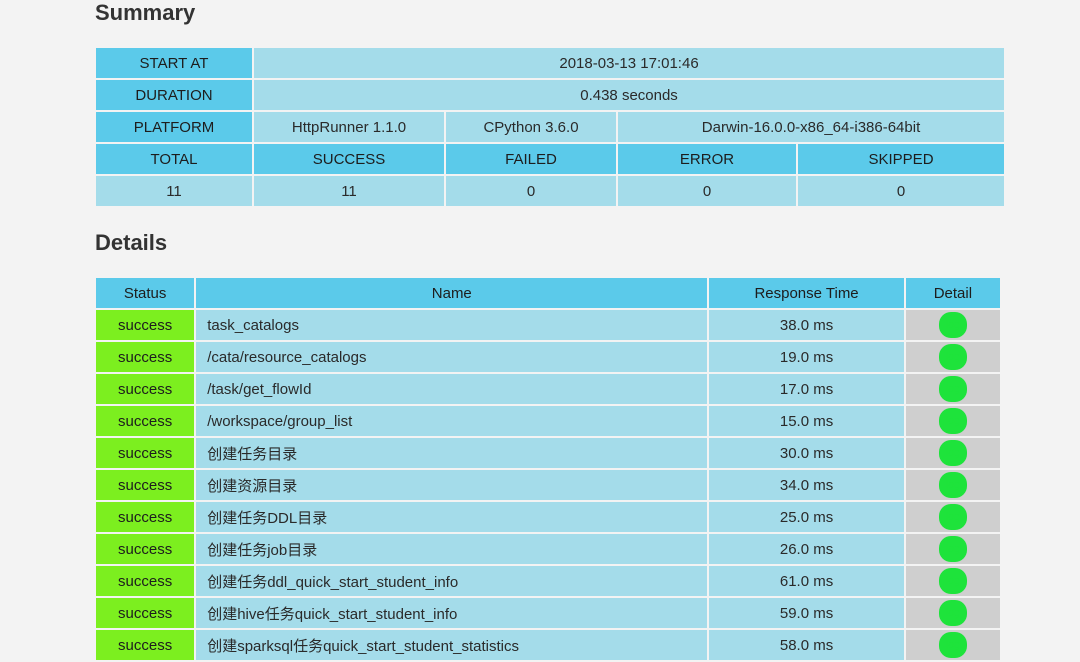  Describe the element at coordinates (452, 453) in the screenshot. I see `name-cell: 创建任务目录` at that location.